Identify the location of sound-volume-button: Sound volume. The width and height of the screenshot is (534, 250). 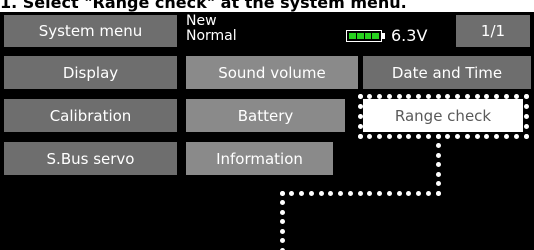
(272, 72).